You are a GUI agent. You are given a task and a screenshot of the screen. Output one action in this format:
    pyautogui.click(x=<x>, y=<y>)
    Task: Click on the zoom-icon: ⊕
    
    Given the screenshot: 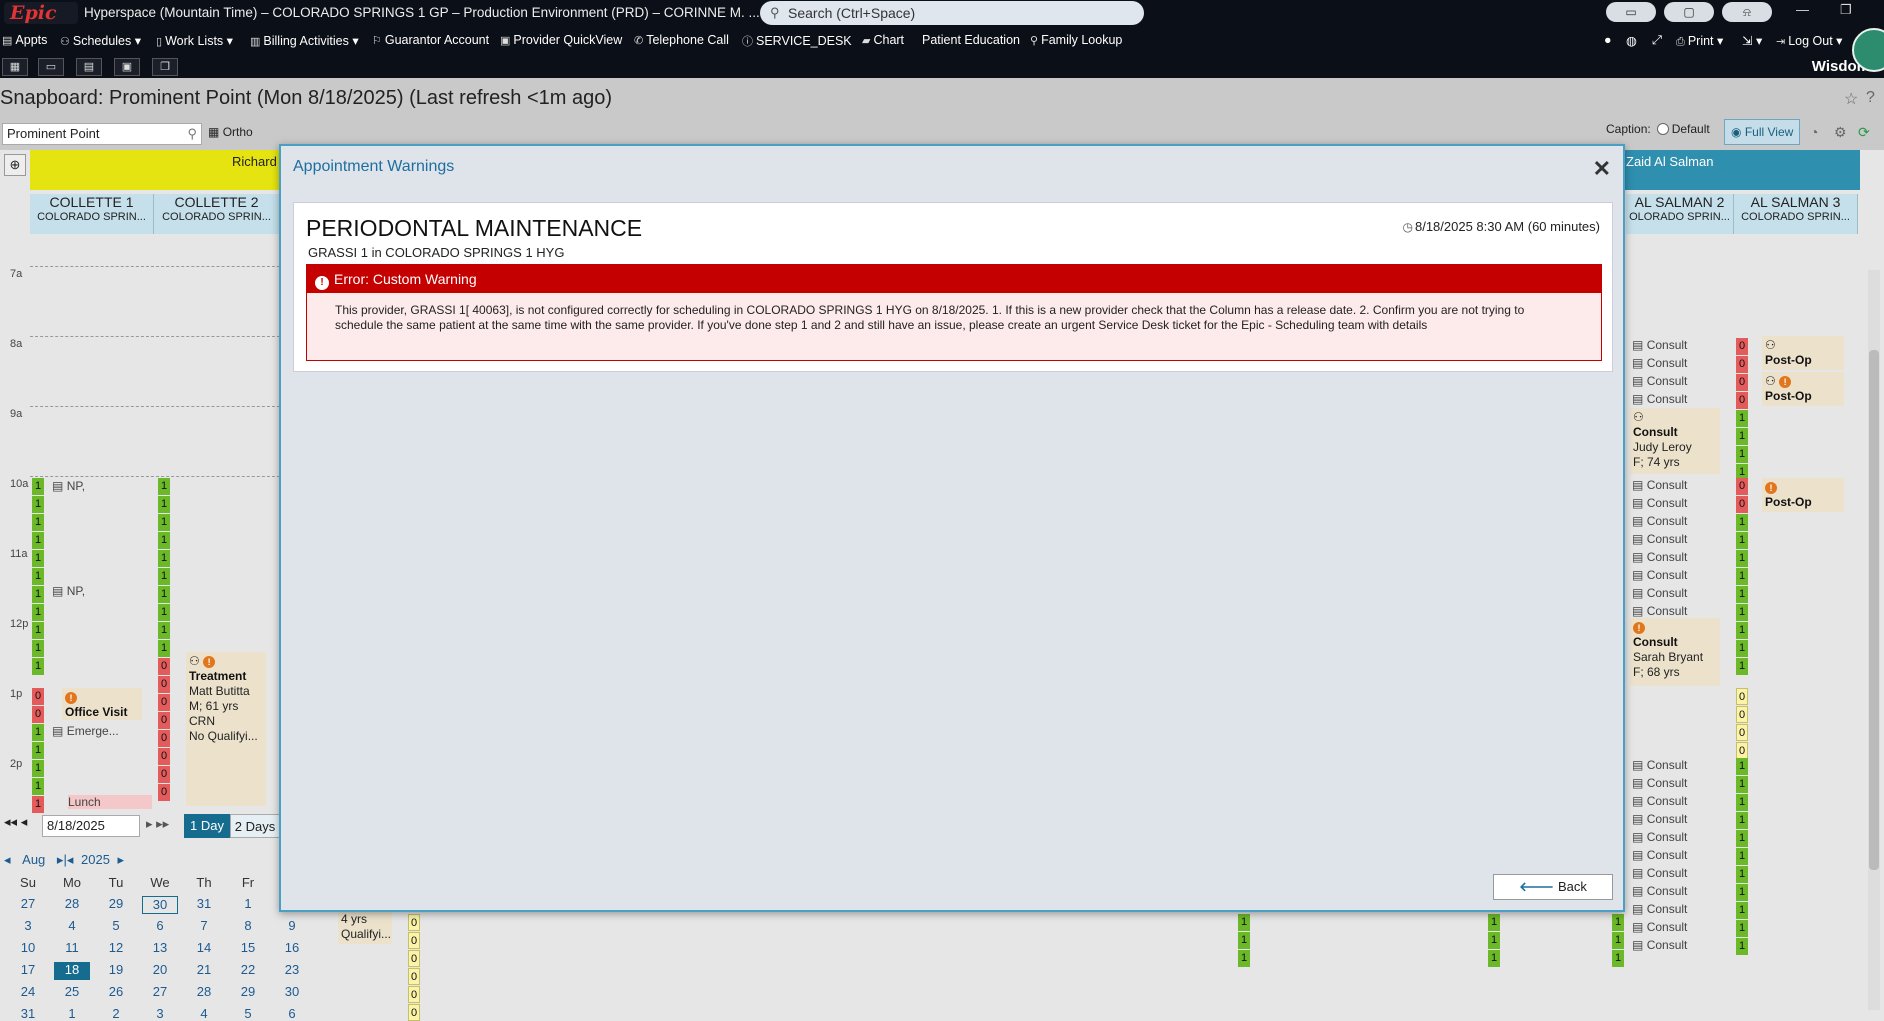 What is the action you would take?
    pyautogui.click(x=15, y=165)
    